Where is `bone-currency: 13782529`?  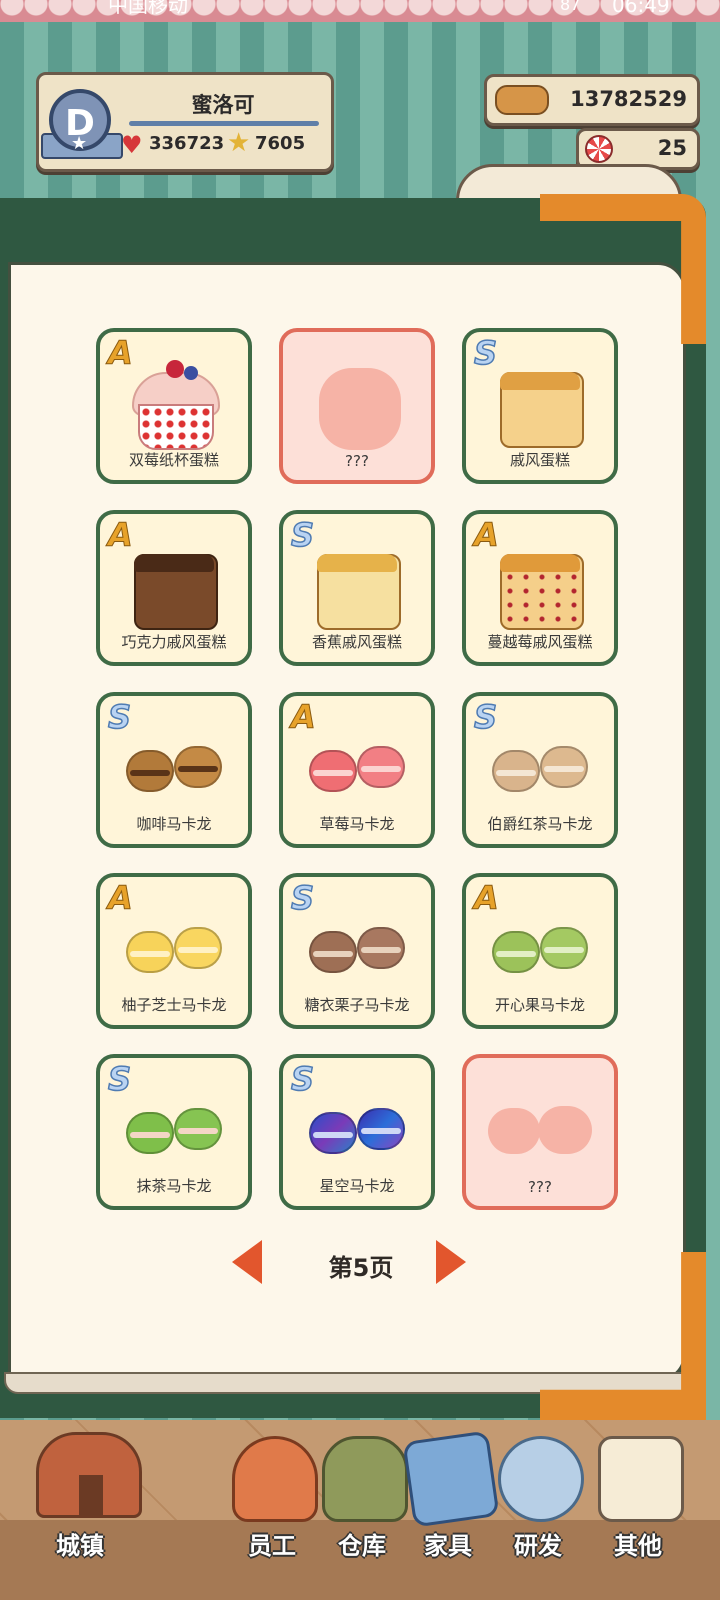 bone-currency: 13782529 is located at coordinates (592, 100).